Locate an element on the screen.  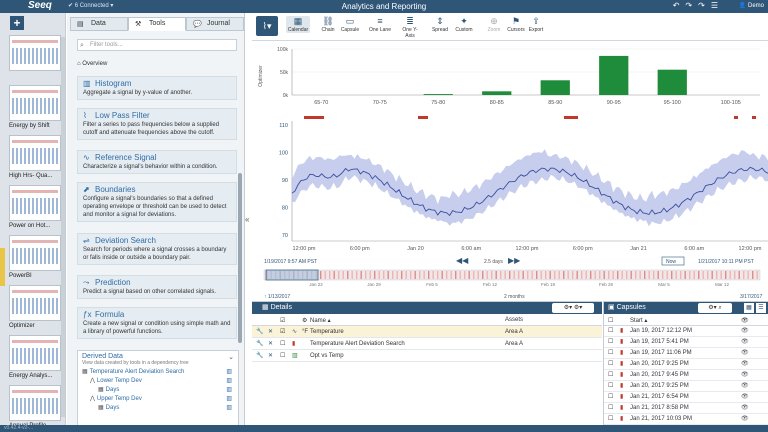
temperature-boundary-band is located at coordinates (530, 188).